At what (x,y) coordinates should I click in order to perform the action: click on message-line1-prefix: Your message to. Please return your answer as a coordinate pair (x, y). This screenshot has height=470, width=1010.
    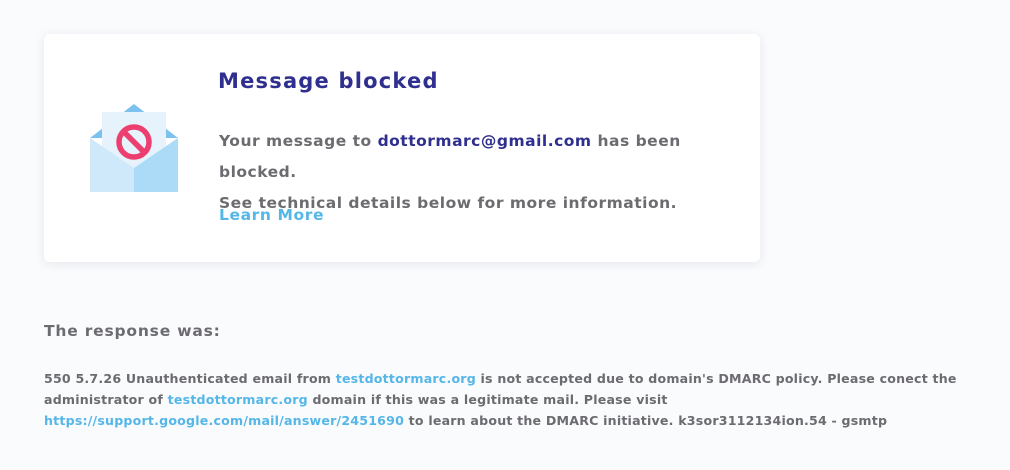
    Looking at the image, I should click on (298, 141).